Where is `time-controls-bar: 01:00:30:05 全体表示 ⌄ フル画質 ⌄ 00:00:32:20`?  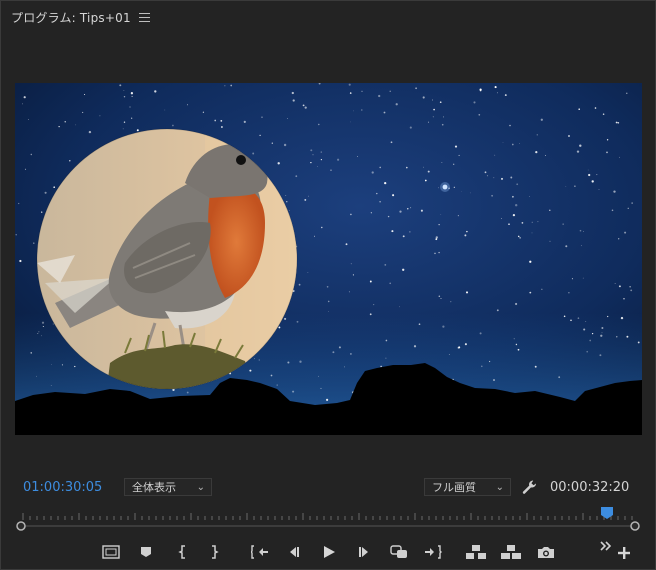 time-controls-bar: 01:00:30:05 全体表示 ⌄ フル画質 ⌄ 00:00:32:20 is located at coordinates (328, 488).